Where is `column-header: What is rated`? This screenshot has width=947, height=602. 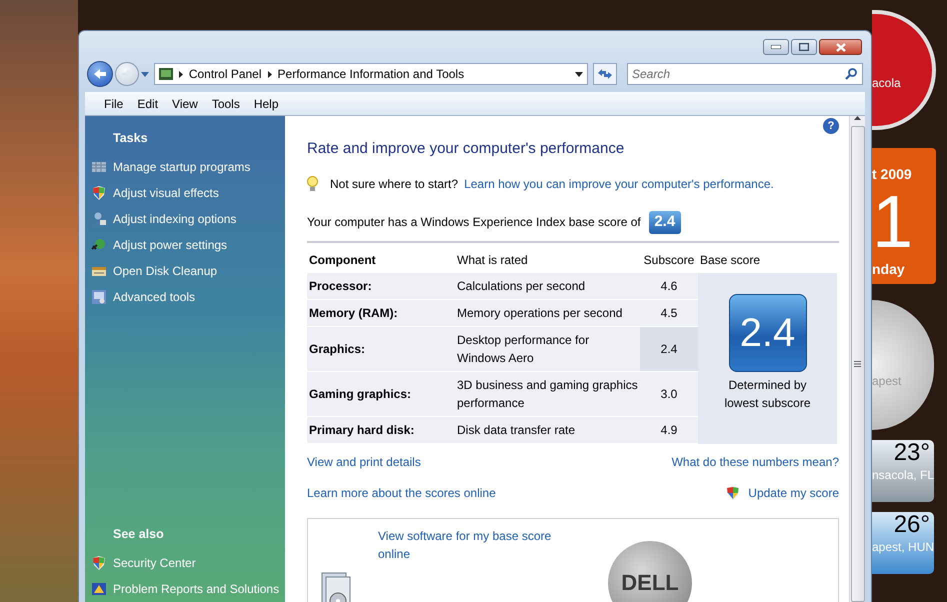 column-header: What is rated is located at coordinates (492, 260).